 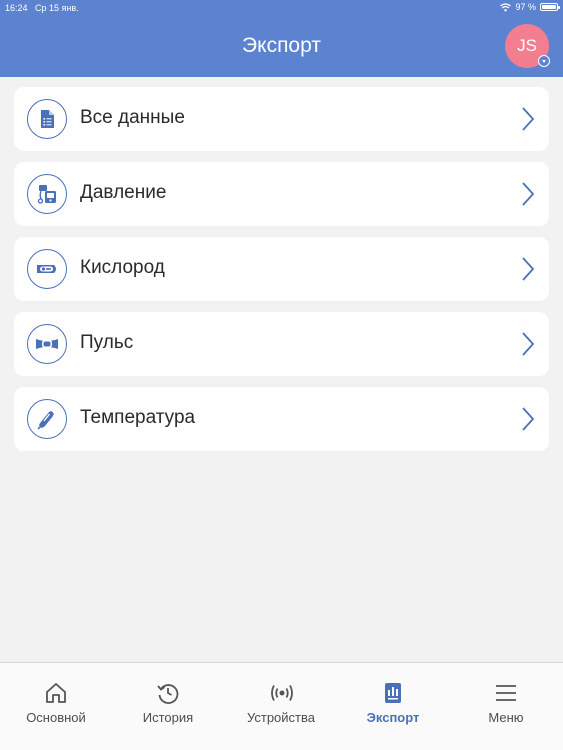 I want to click on app-header: 16:24 Ср 15 янв. 97 % Экспорт JS, so click(x=281, y=38).